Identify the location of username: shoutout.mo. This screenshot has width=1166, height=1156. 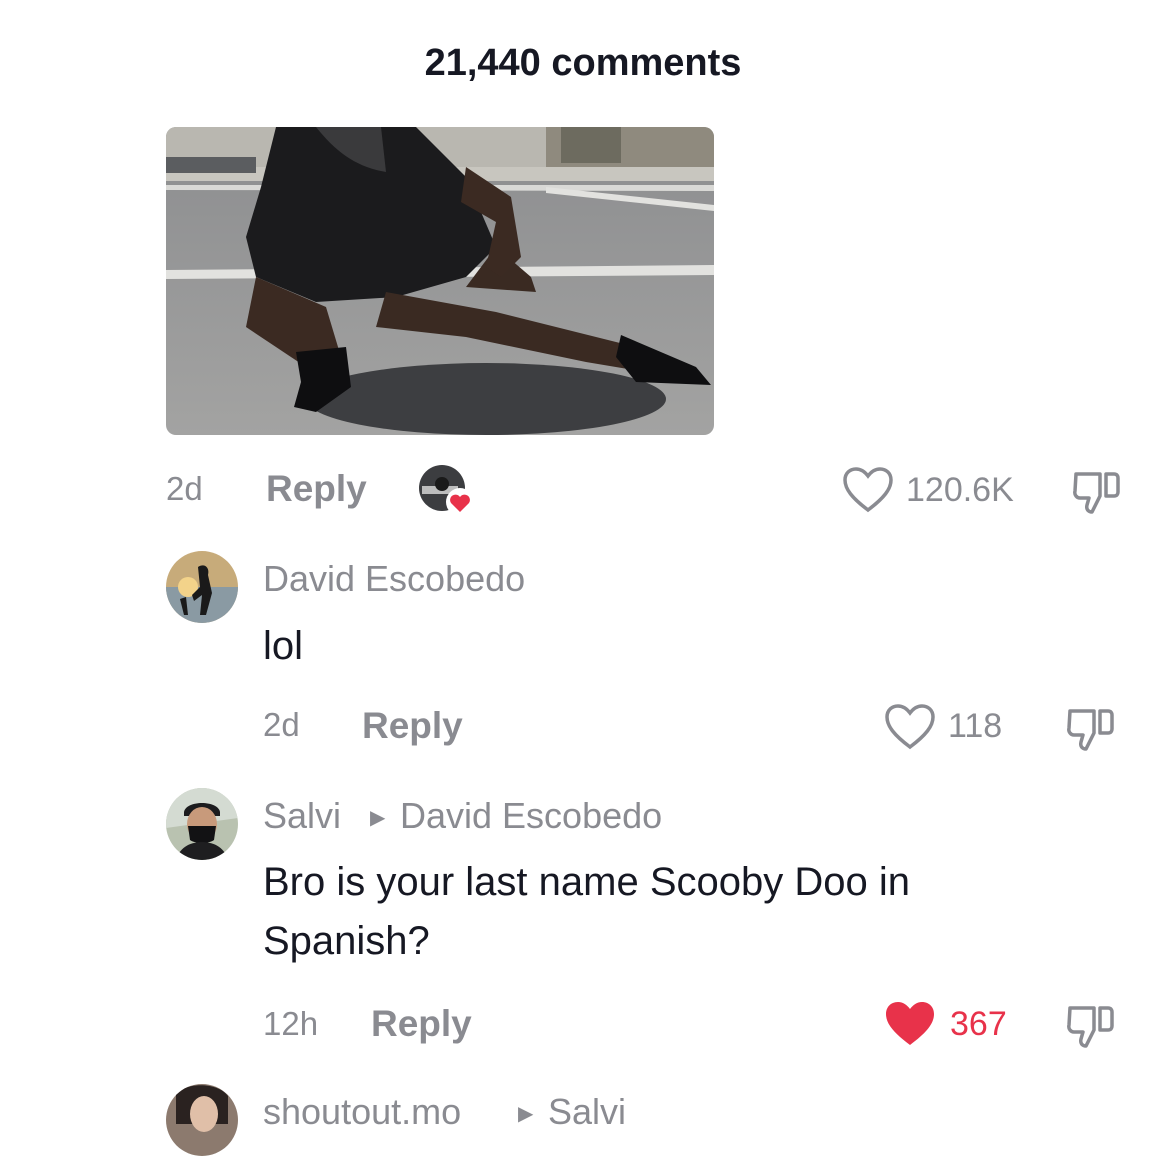
(362, 1112).